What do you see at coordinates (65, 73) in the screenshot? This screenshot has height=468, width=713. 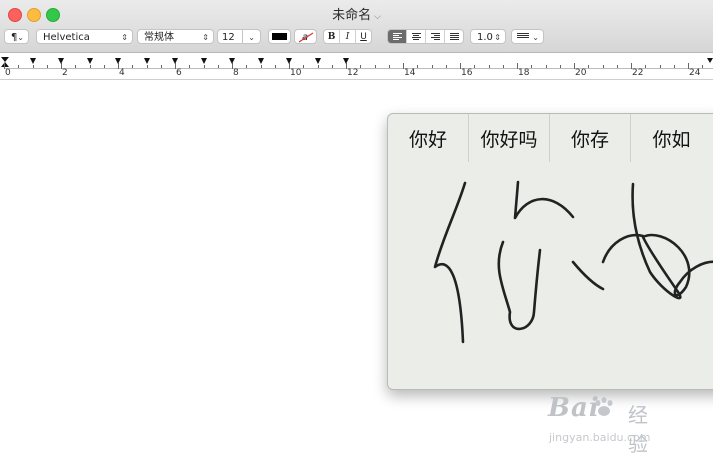 I see `ruler-number: 2` at bounding box center [65, 73].